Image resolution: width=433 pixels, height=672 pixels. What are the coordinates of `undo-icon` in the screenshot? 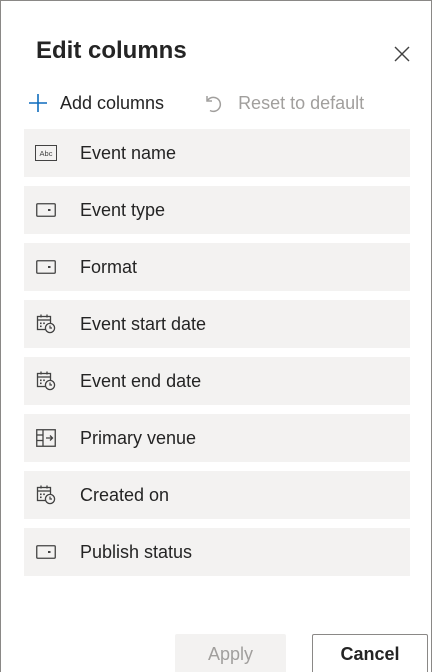 It's located at (212, 103).